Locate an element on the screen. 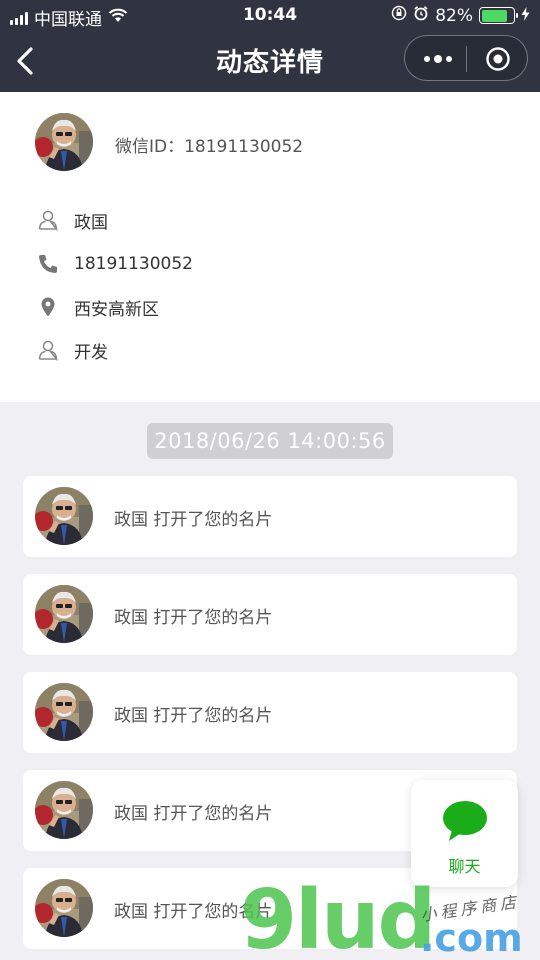 This screenshot has height=960, width=540. timeline-date: 2018/06/26 14:00:56 is located at coordinates (270, 441).